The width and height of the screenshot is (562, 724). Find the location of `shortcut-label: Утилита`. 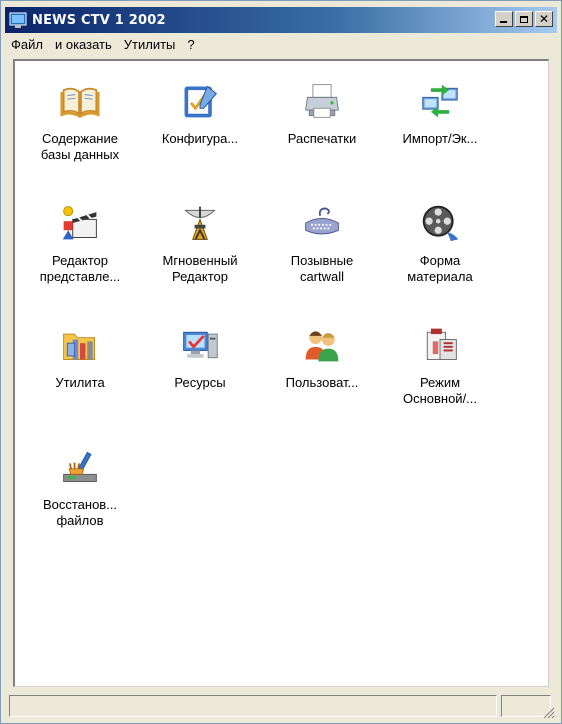

shortcut-label: Утилита is located at coordinates (80, 383).